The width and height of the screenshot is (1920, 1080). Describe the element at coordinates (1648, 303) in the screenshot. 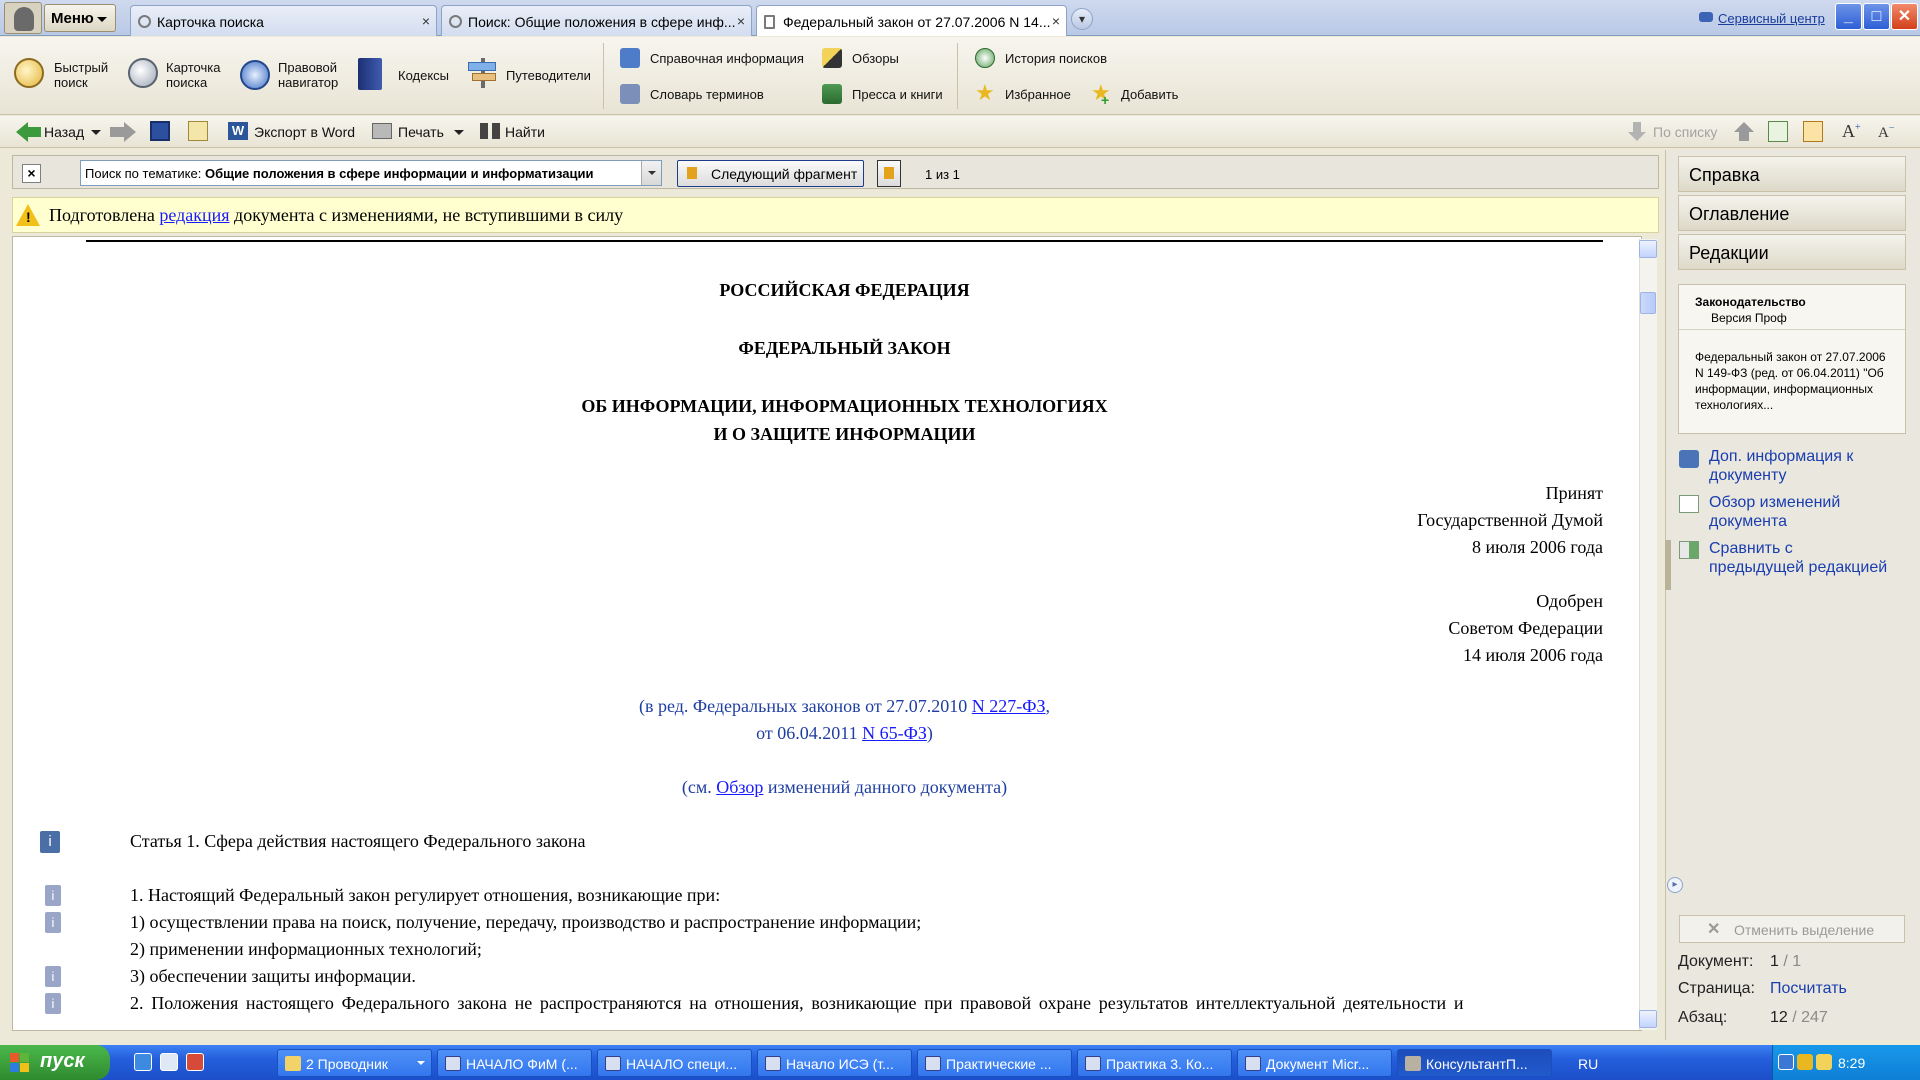

I see `scroll-thumb` at that location.